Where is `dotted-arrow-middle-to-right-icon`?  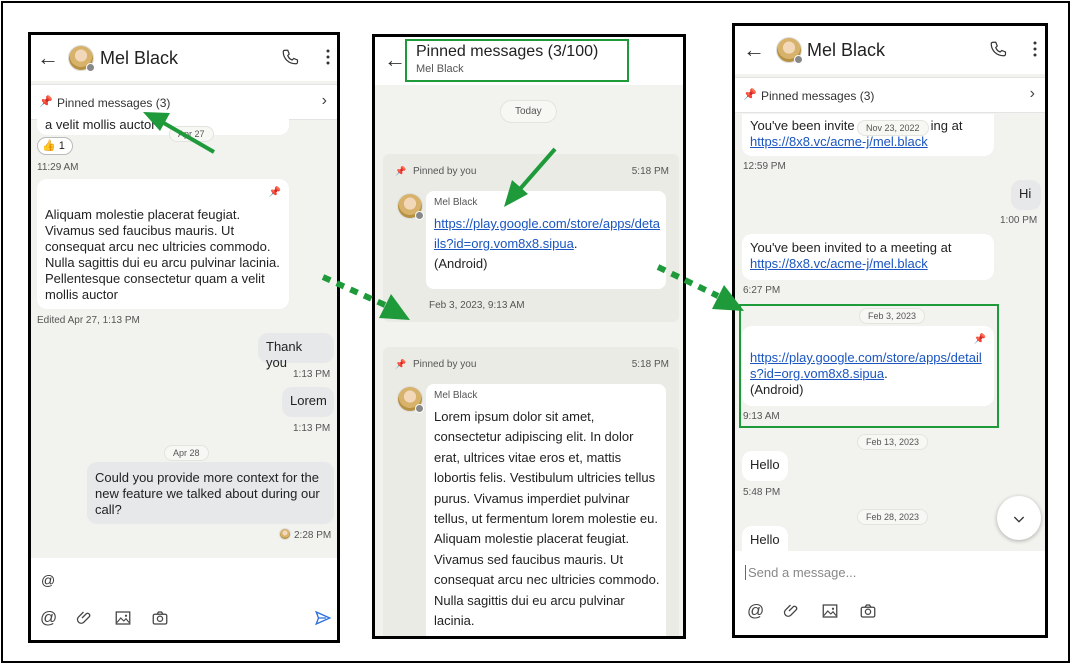
dotted-arrow-middle-to-right-icon is located at coordinates (700, 287).